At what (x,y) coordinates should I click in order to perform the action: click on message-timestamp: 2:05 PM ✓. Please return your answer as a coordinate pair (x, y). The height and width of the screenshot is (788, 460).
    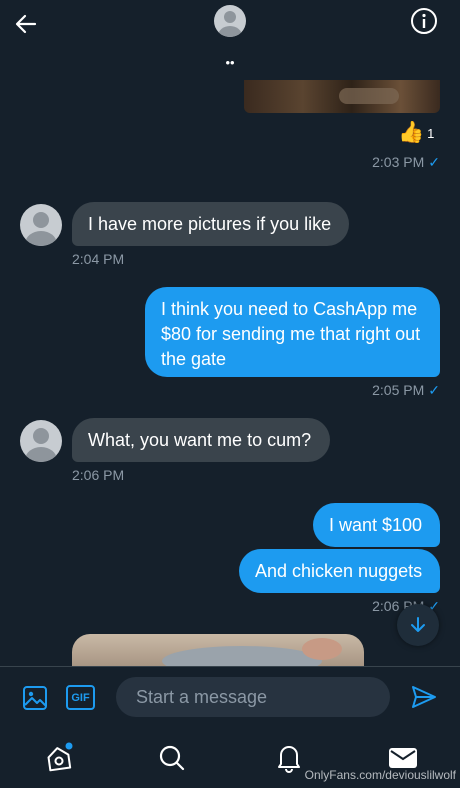
    Looking at the image, I should click on (406, 390).